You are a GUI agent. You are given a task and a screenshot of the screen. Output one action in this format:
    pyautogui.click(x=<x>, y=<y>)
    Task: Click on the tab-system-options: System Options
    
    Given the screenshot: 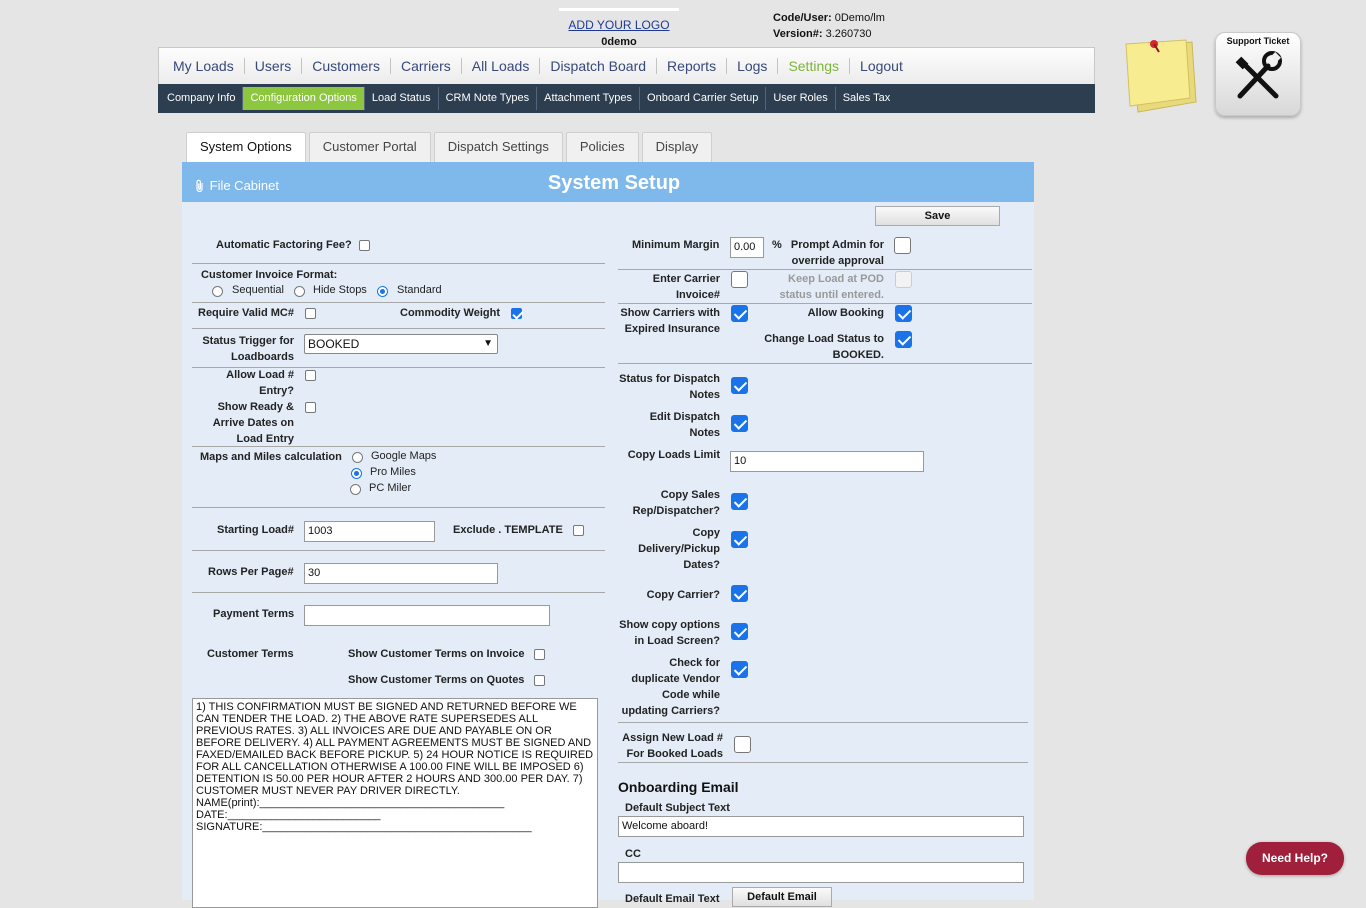 What is the action you would take?
    pyautogui.click(x=246, y=147)
    